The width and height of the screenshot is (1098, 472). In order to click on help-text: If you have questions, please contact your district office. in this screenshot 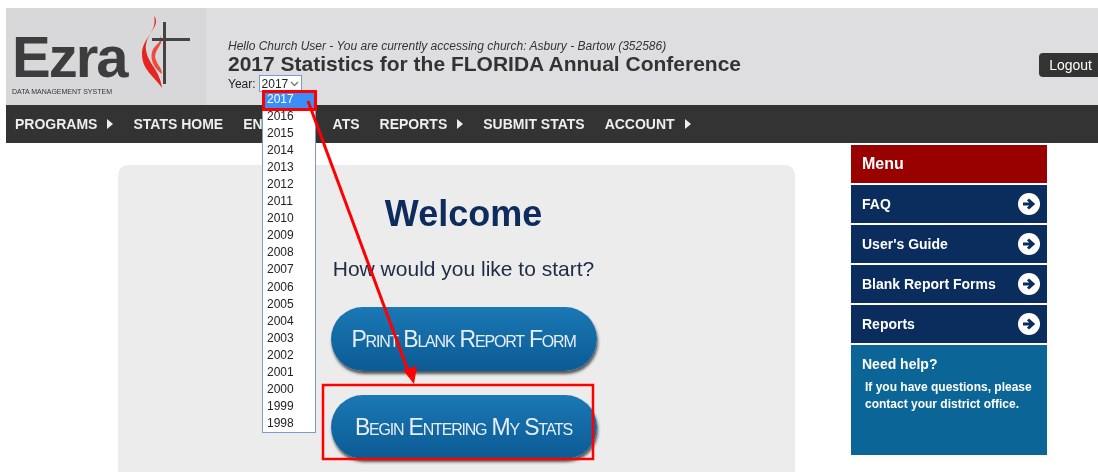, I will do `click(949, 396)`.